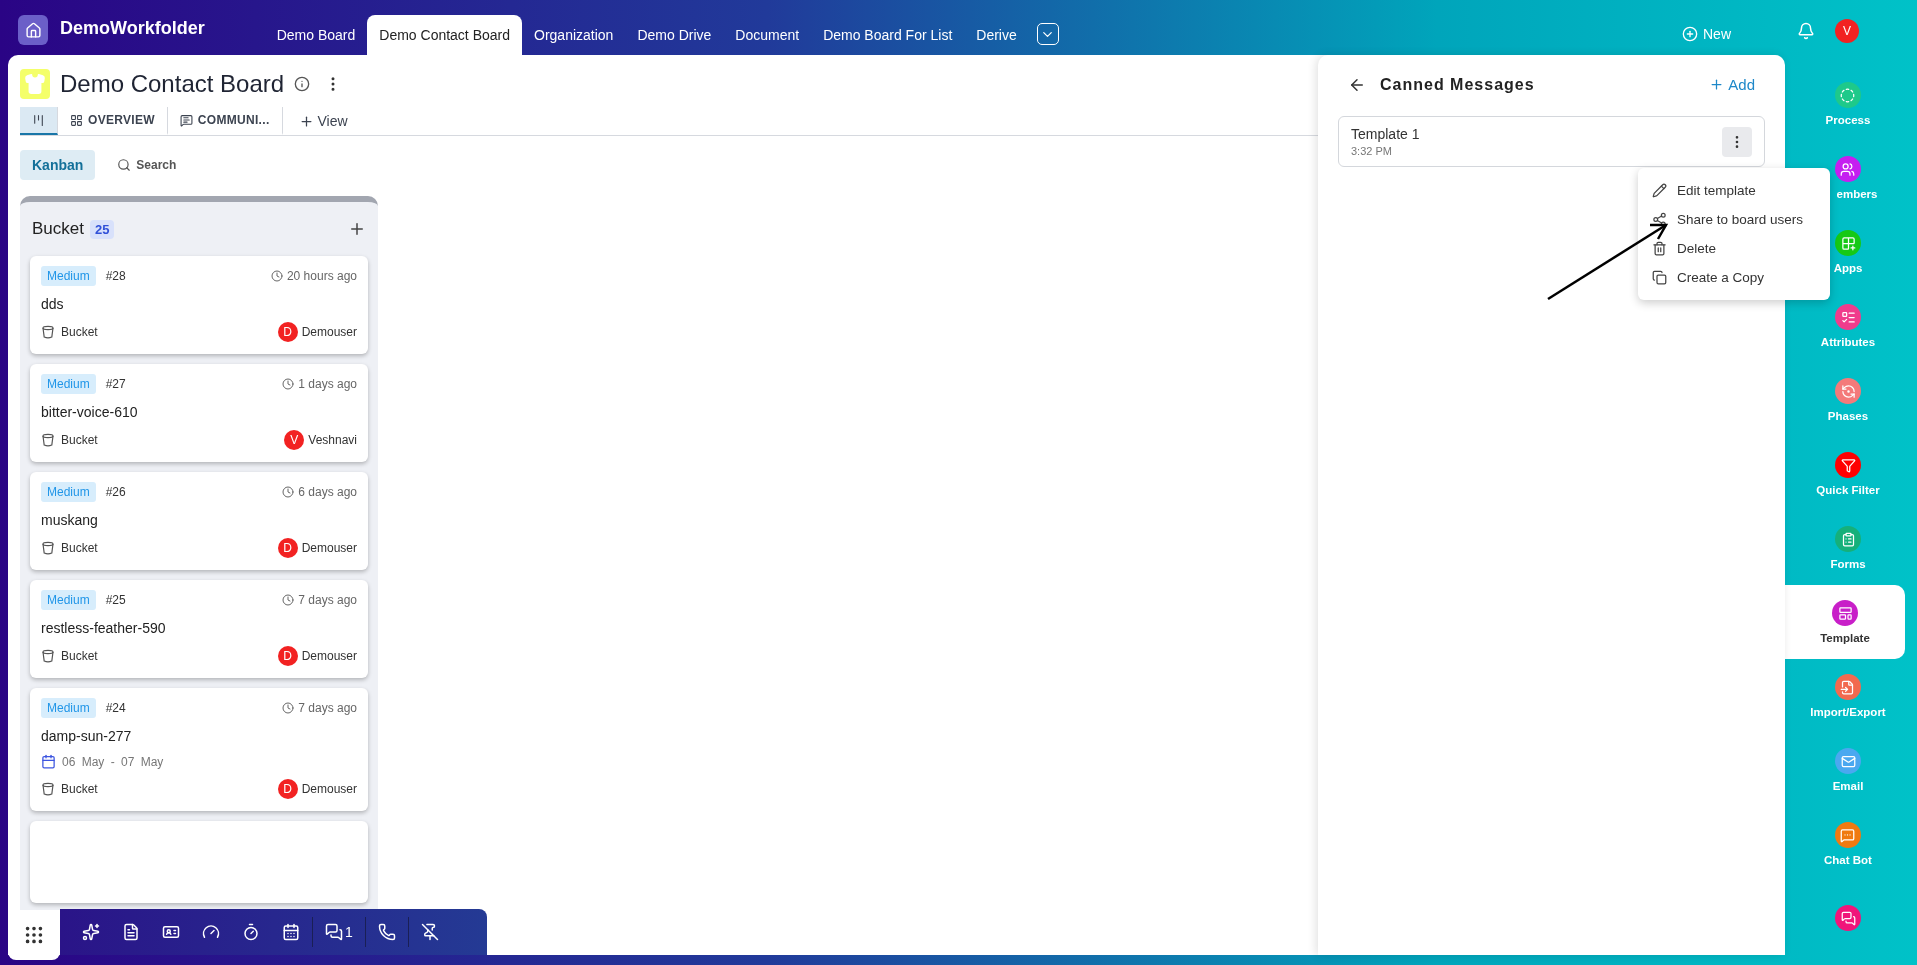  Describe the element at coordinates (124, 165) in the screenshot. I see `search-icon` at that location.